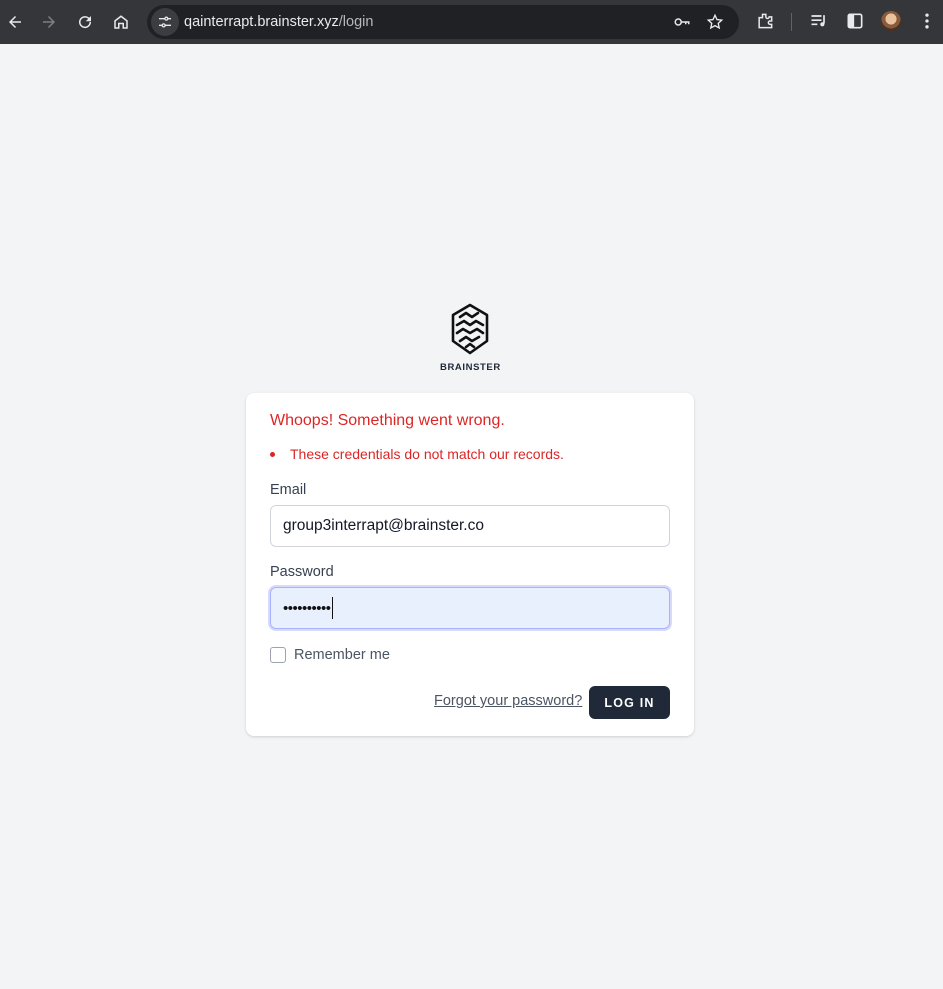 This screenshot has width=943, height=989. I want to click on brain-logo-icon, so click(470, 329).